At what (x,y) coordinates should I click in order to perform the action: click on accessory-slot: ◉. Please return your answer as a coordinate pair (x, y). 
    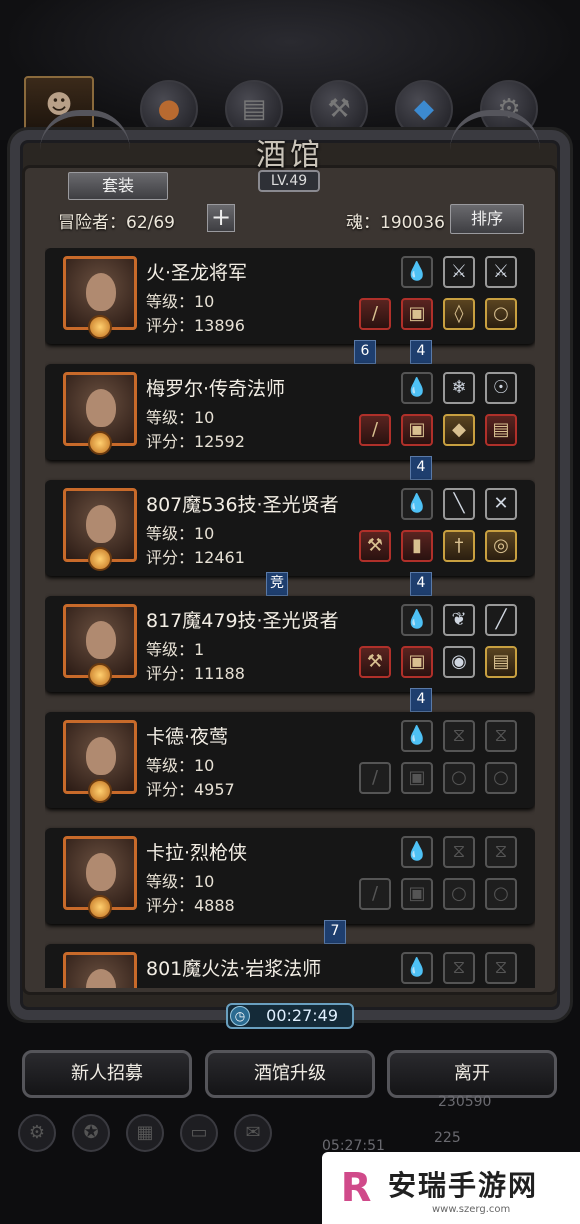
    Looking at the image, I should click on (459, 662).